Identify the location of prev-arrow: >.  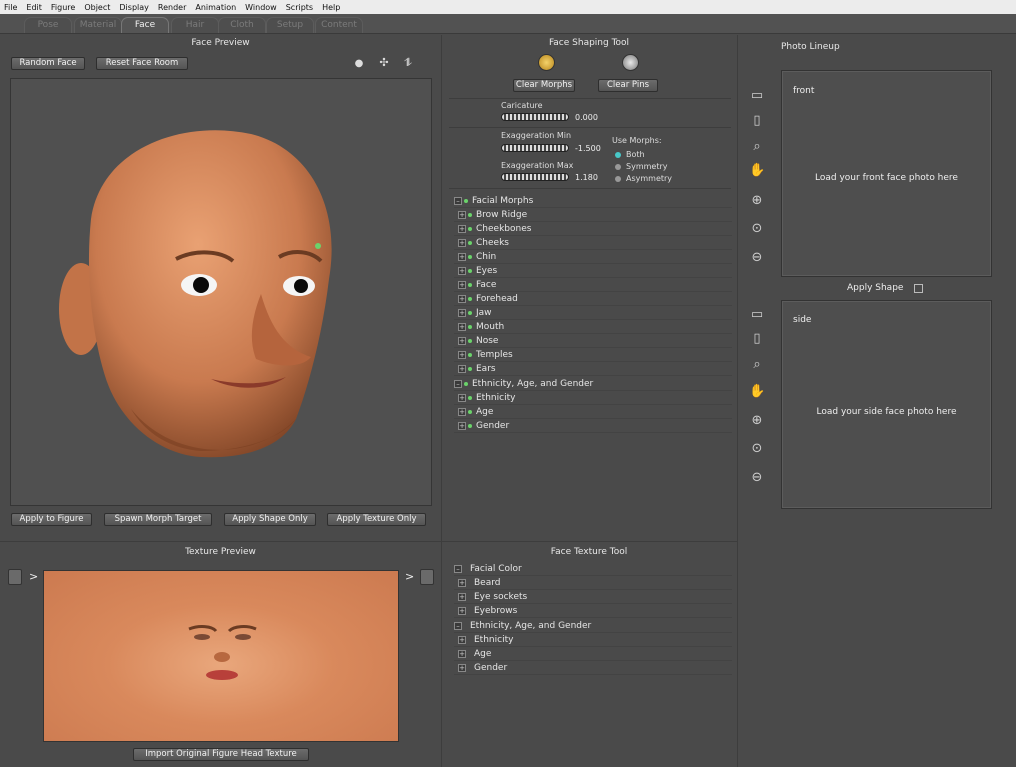
(33, 576).